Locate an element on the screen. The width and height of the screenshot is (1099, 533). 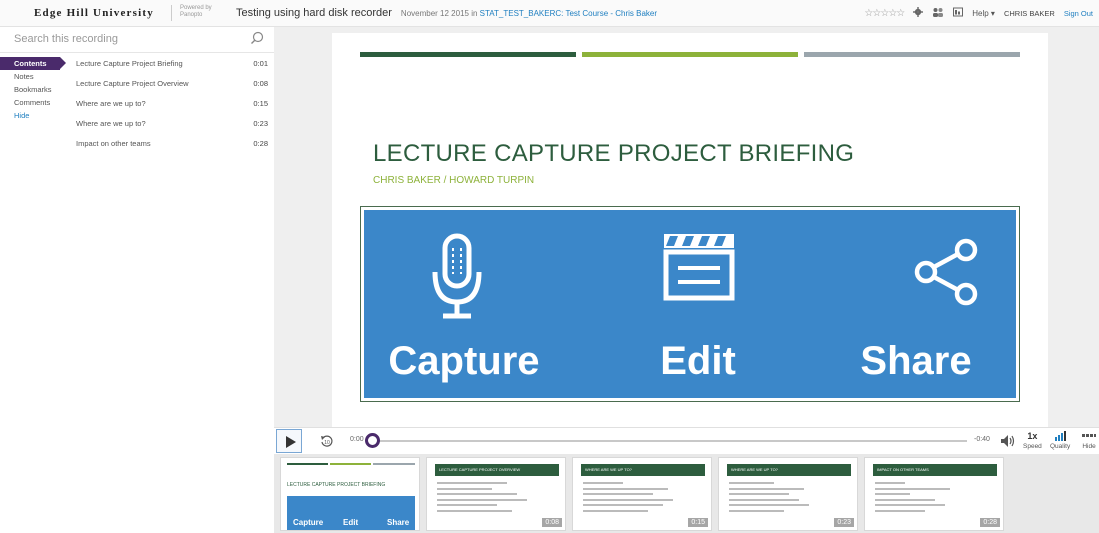
brand-logo: Edge Hill University is located at coordinates (94, 13).